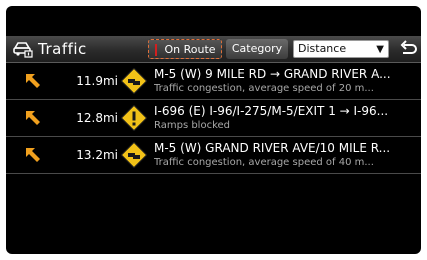 The width and height of the screenshot is (427, 260). I want to click on traffic-car-icon, so click(23, 50).